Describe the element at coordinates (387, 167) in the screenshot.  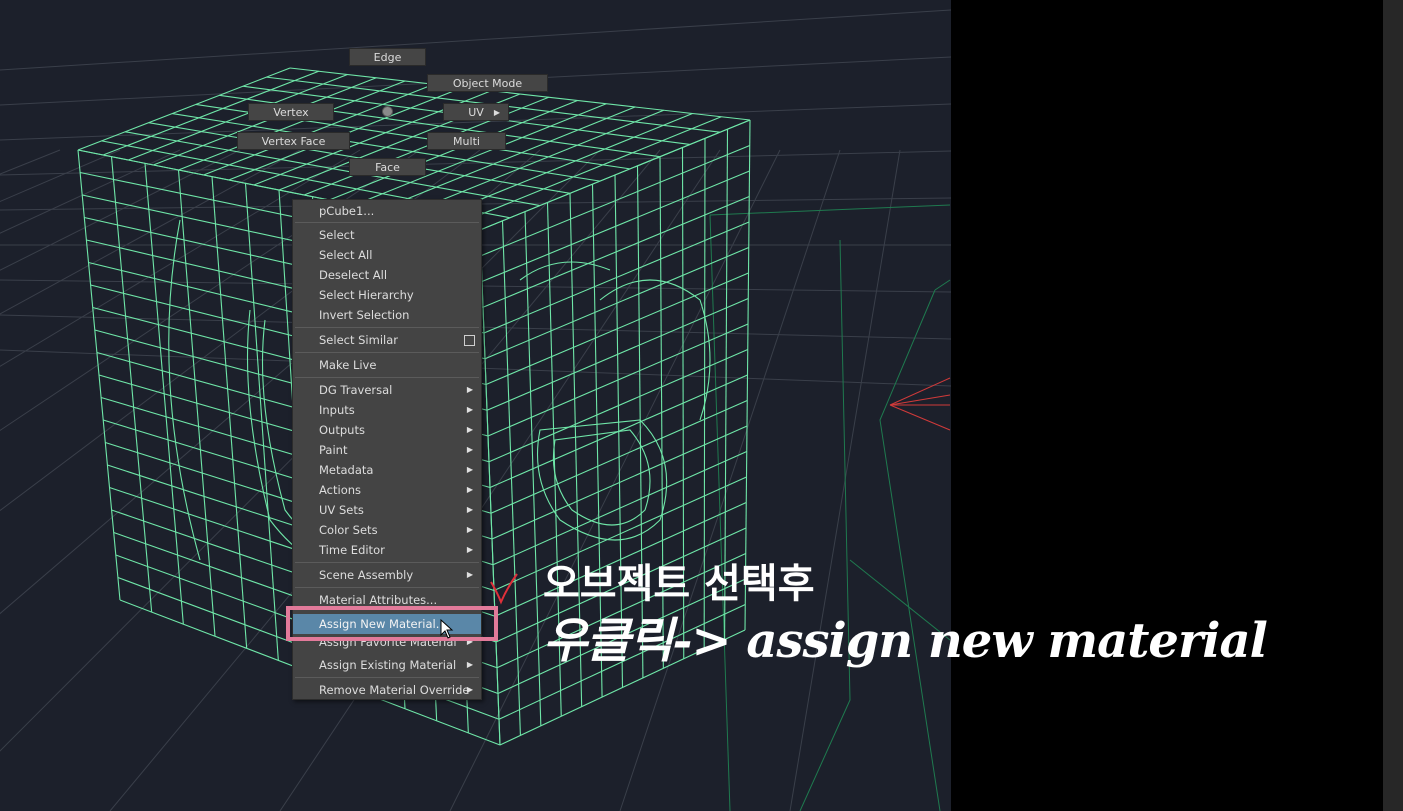
I see `marking-menu-face: Face` at that location.